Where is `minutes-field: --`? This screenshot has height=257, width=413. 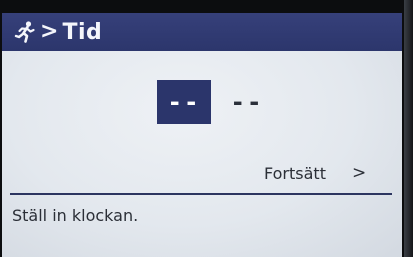 minutes-field: -- is located at coordinates (247, 102).